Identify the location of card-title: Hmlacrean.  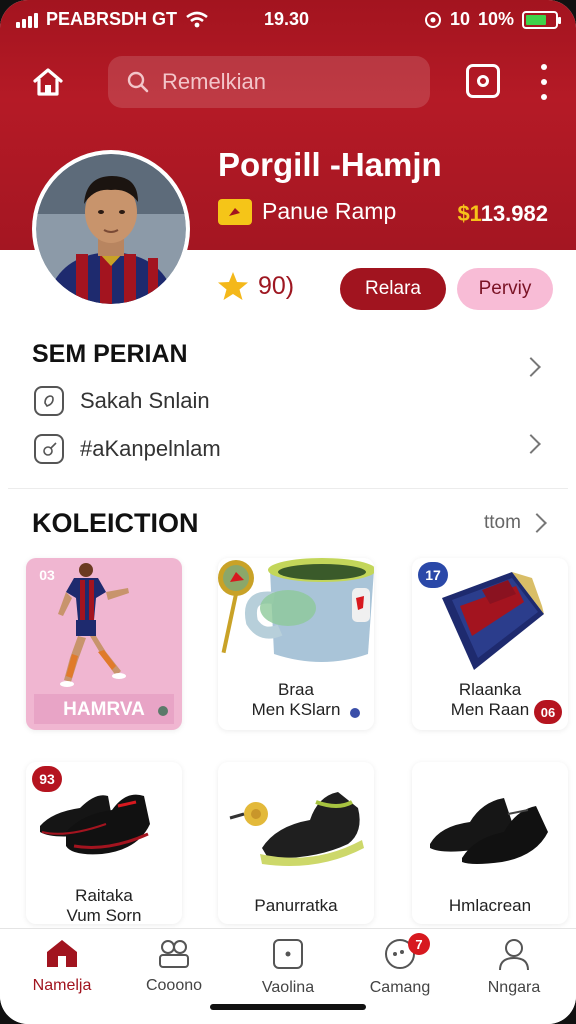
(490, 905).